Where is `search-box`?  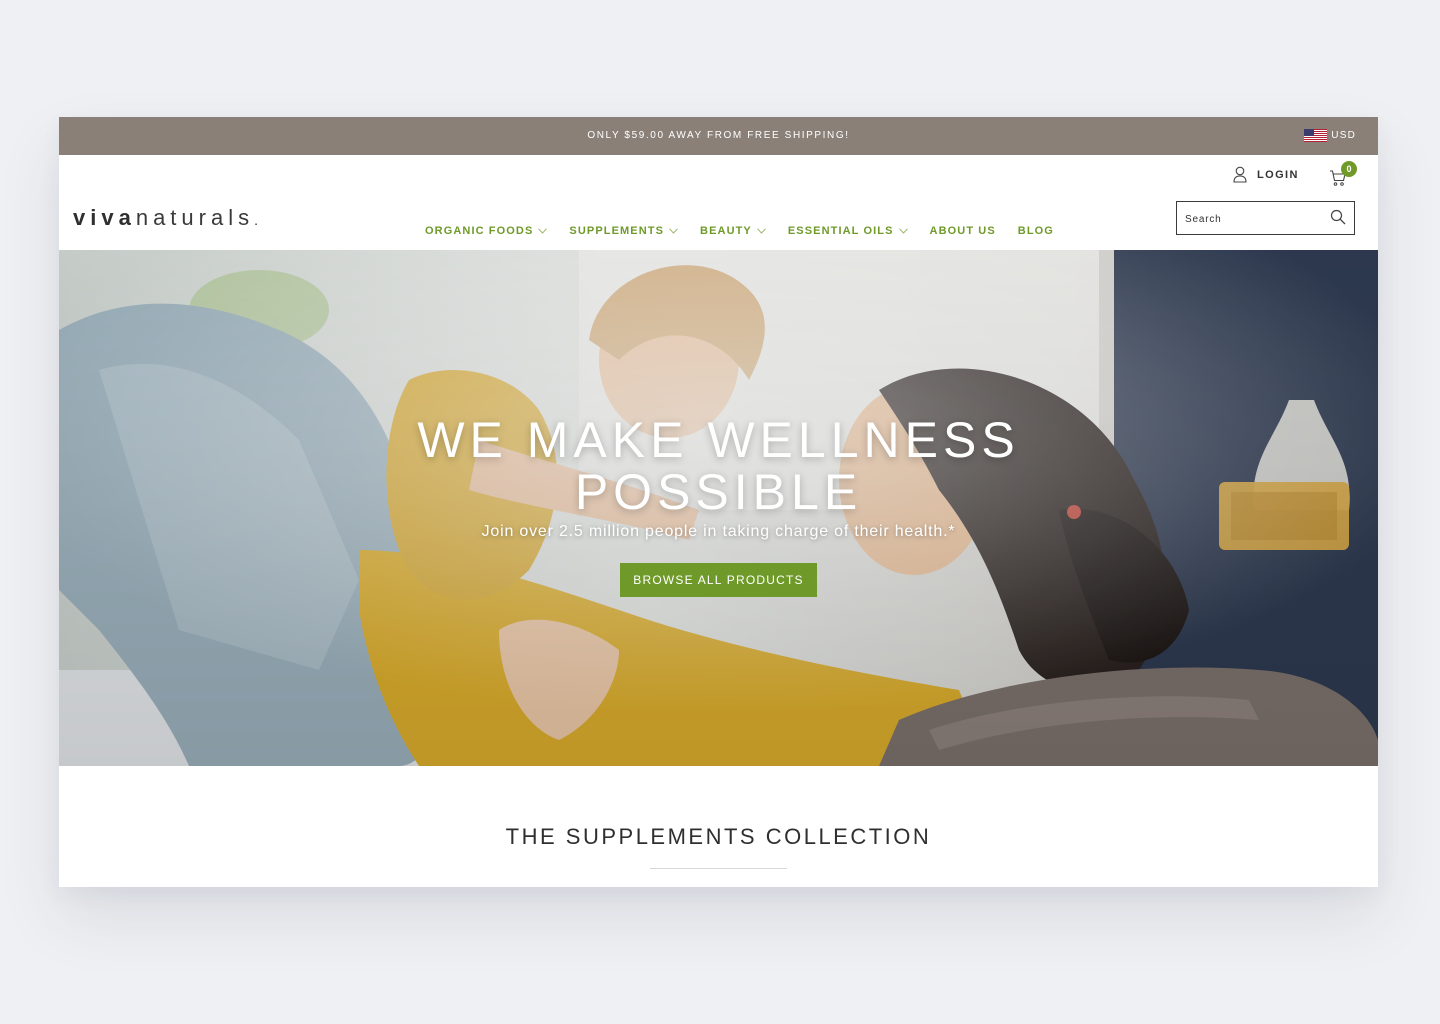
search-box is located at coordinates (1265, 218).